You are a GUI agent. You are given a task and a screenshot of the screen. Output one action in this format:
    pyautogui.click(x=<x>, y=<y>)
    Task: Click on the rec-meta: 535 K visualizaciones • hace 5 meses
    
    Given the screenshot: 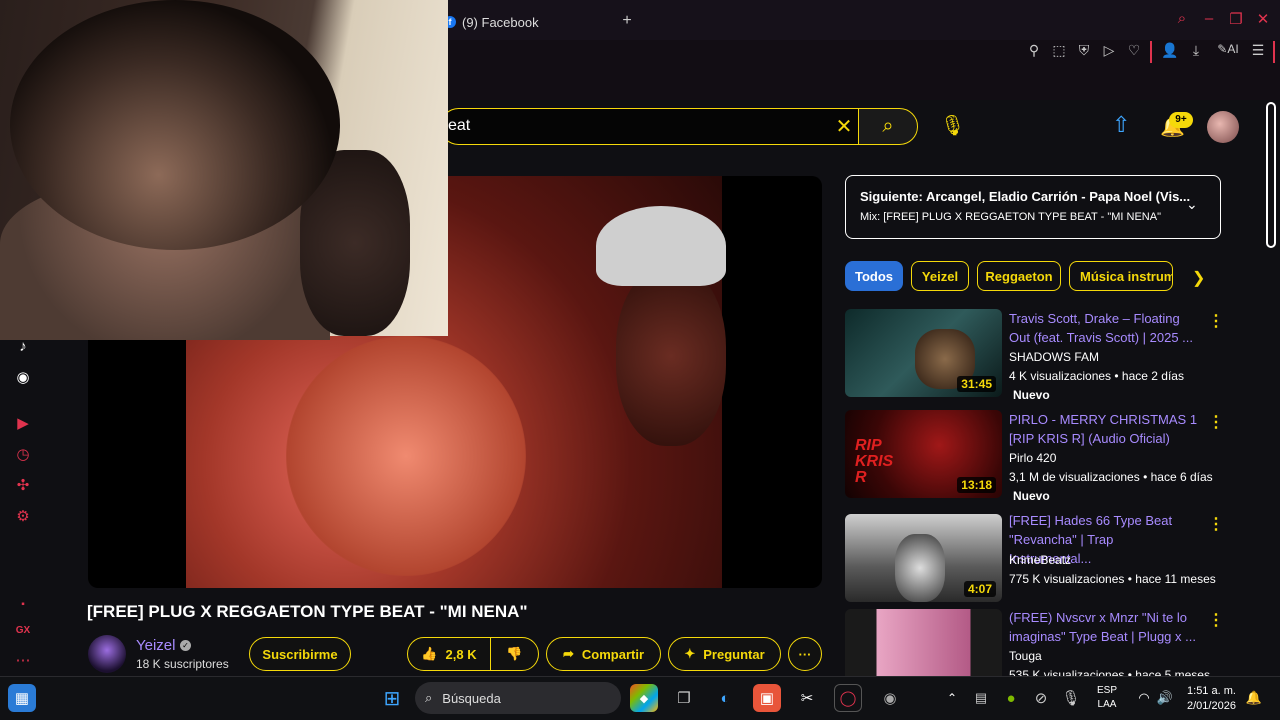 What is the action you would take?
    pyautogui.click(x=1109, y=672)
    